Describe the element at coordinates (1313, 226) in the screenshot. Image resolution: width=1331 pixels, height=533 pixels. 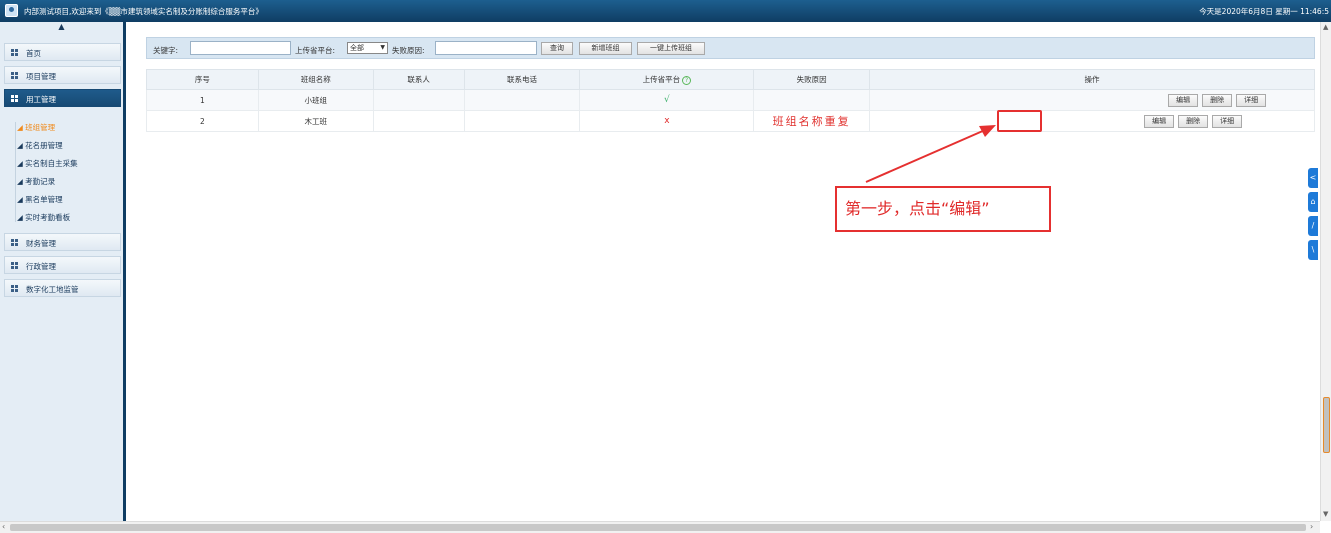
I see `slash-icon: /` at that location.